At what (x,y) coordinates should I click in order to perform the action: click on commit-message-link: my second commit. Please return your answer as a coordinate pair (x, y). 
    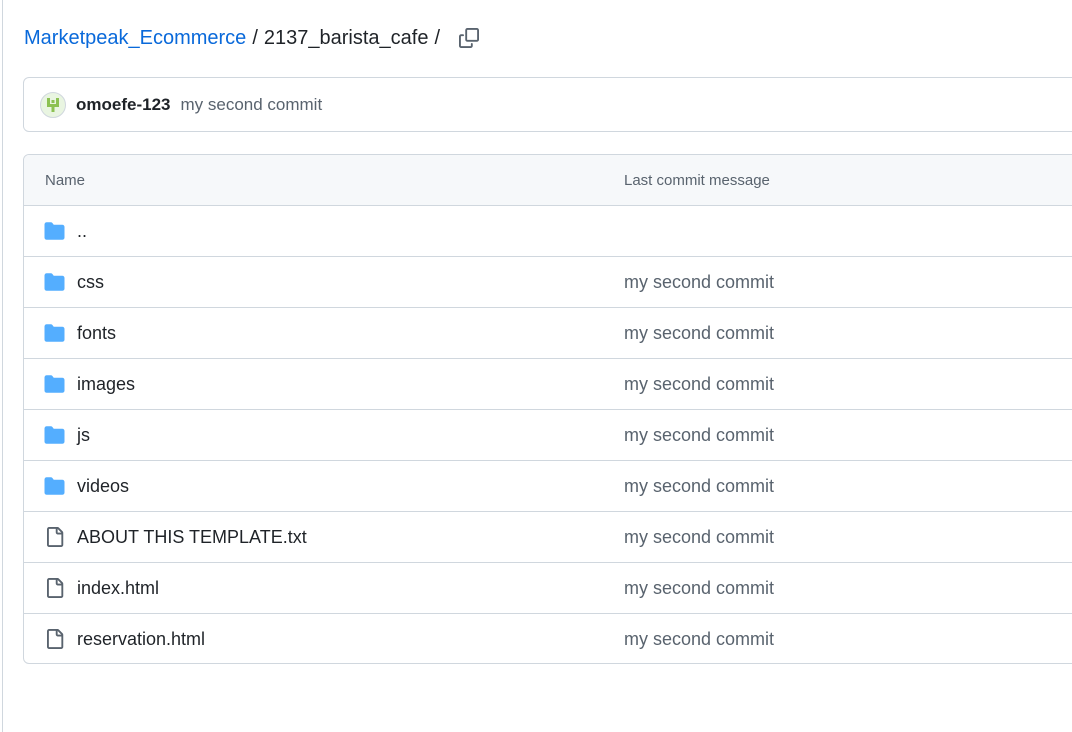
    Looking at the image, I should click on (251, 105).